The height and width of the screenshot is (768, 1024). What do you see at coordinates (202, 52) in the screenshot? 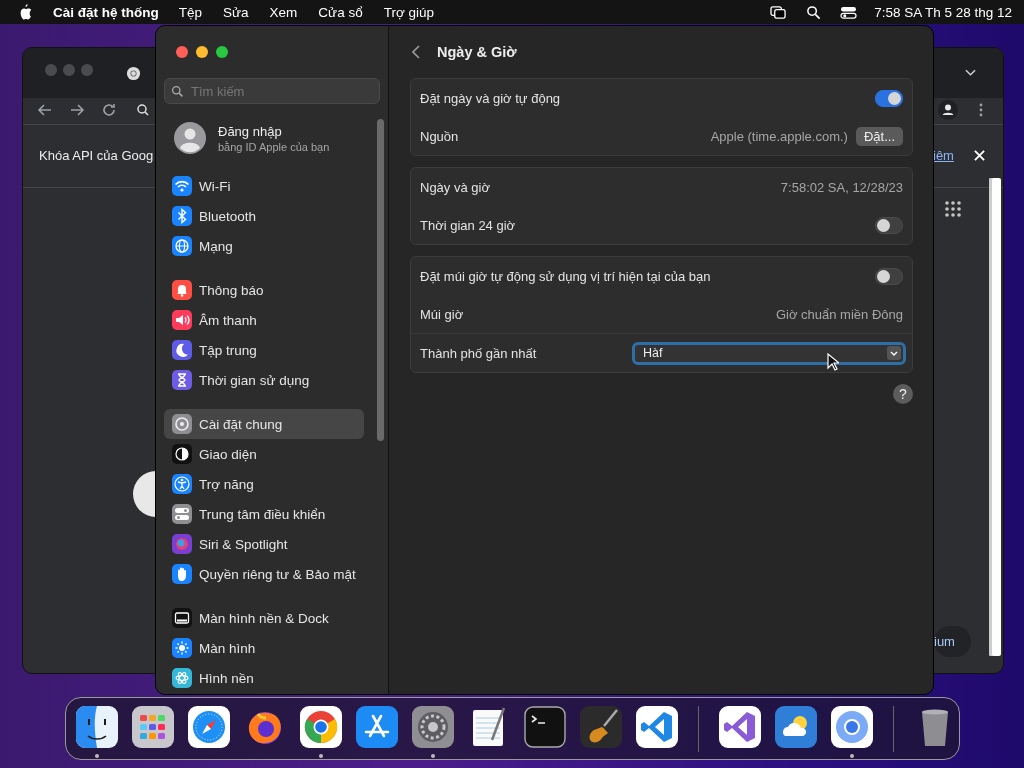
I see `window-controls-icon` at bounding box center [202, 52].